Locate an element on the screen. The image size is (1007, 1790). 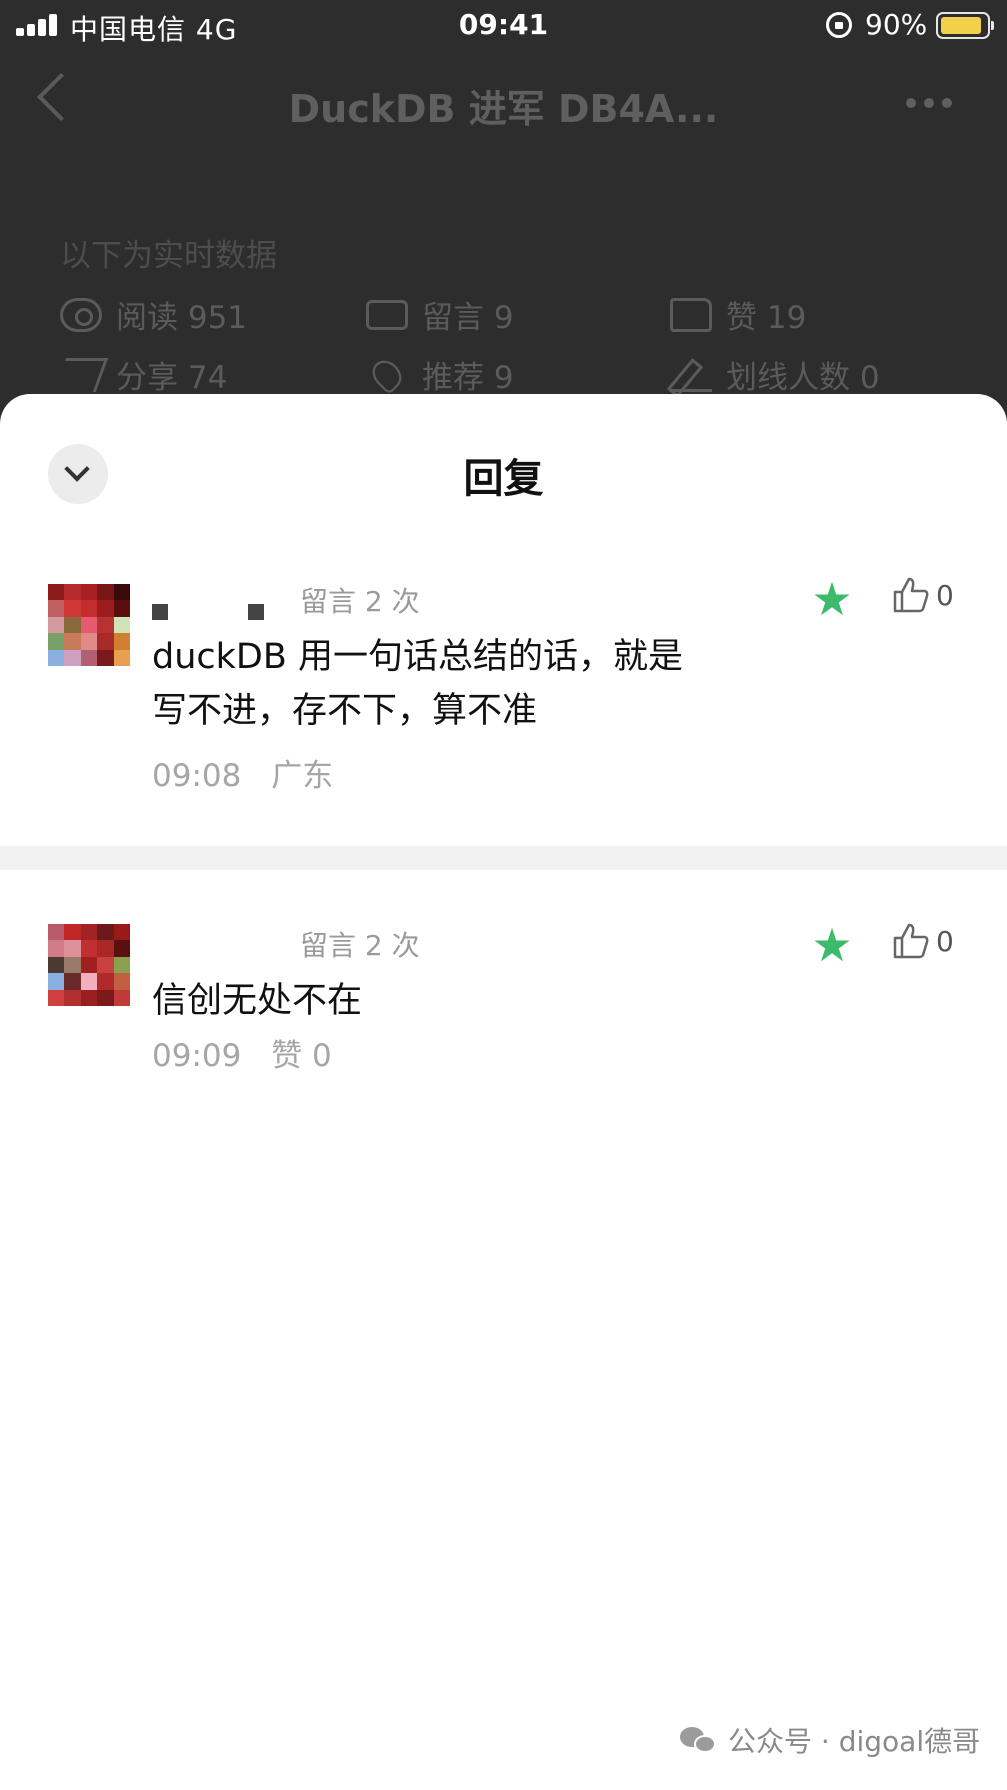
watermark: 公众号 · digoal德哥 is located at coordinates (830, 1740).